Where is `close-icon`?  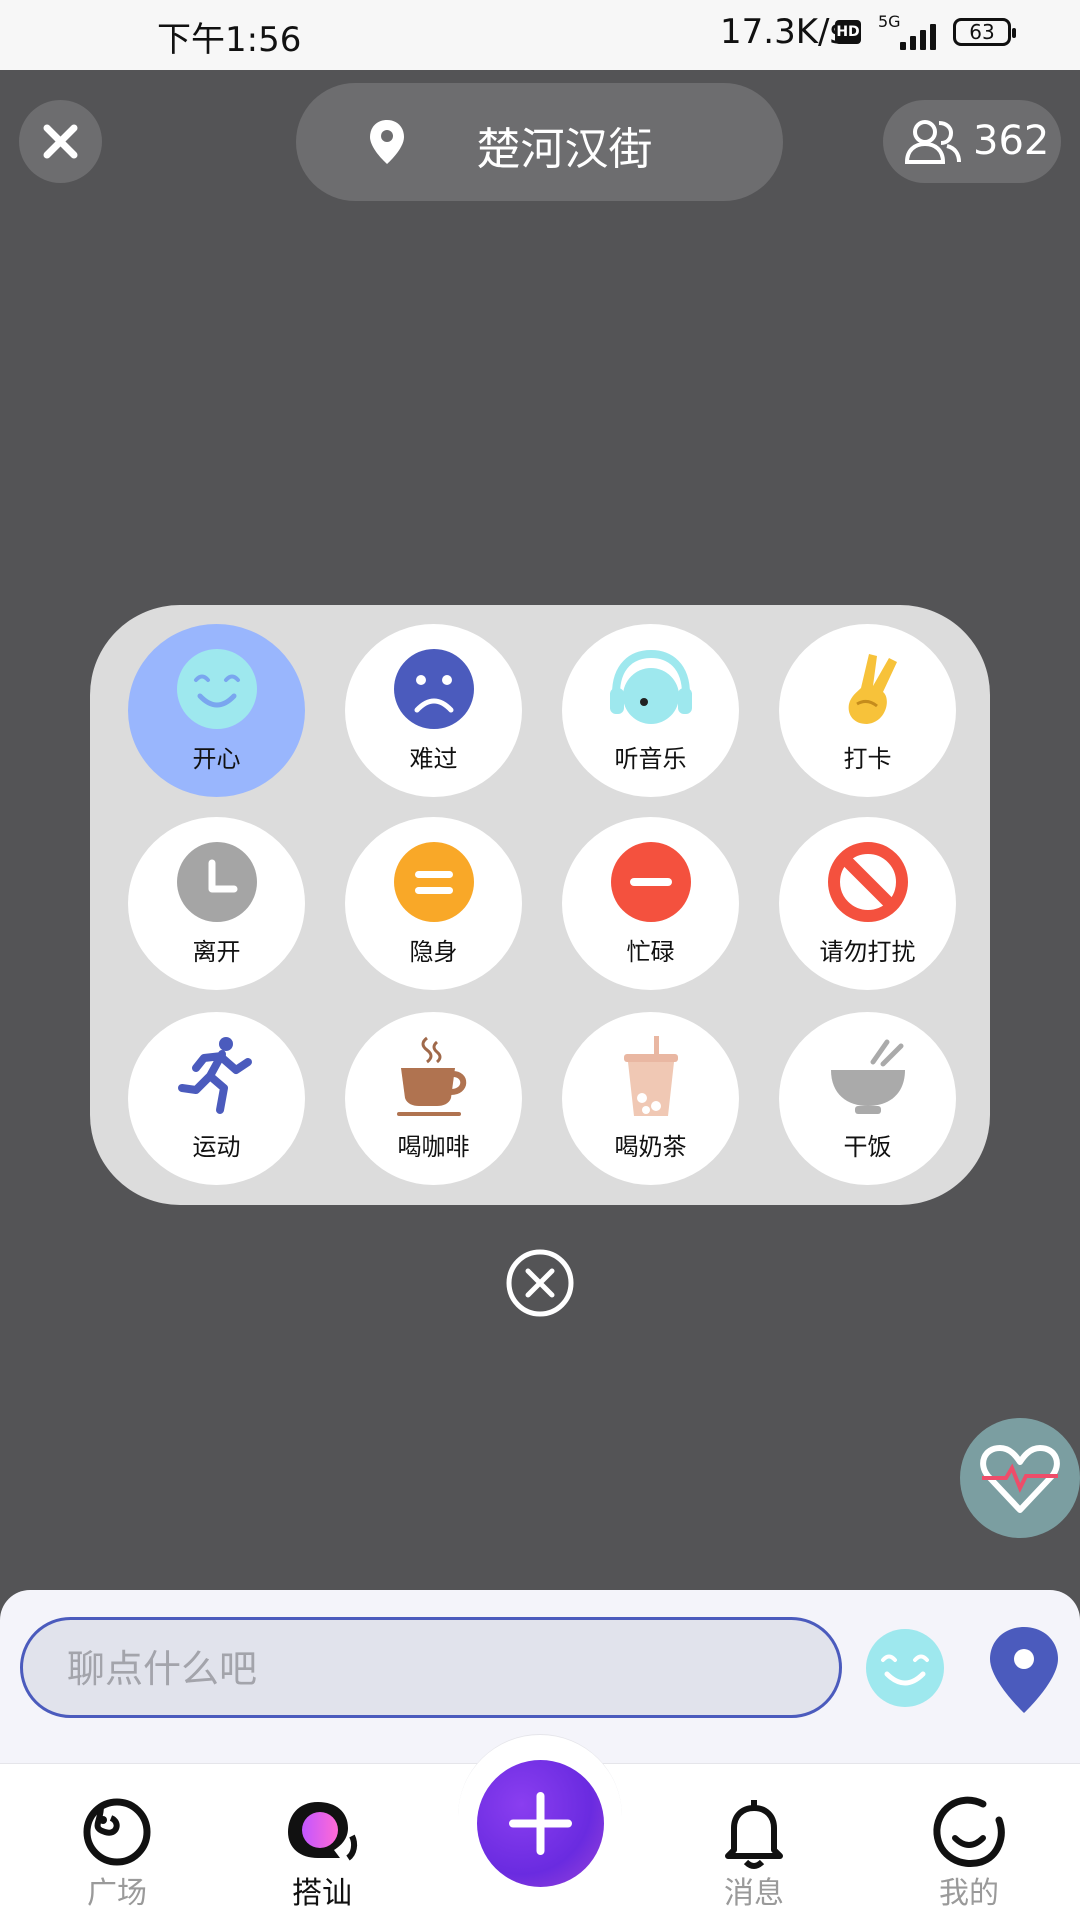 close-icon is located at coordinates (60, 141).